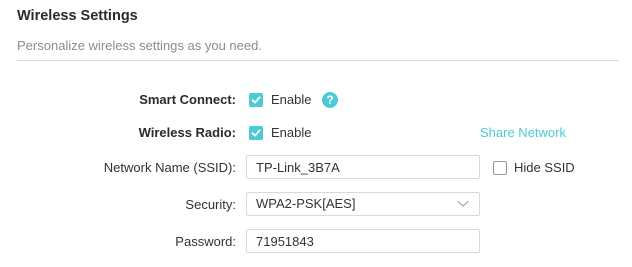 Image resolution: width=632 pixels, height=267 pixels. What do you see at coordinates (544, 167) in the screenshot?
I see `hide-ssid-label: Hide SSID` at bounding box center [544, 167].